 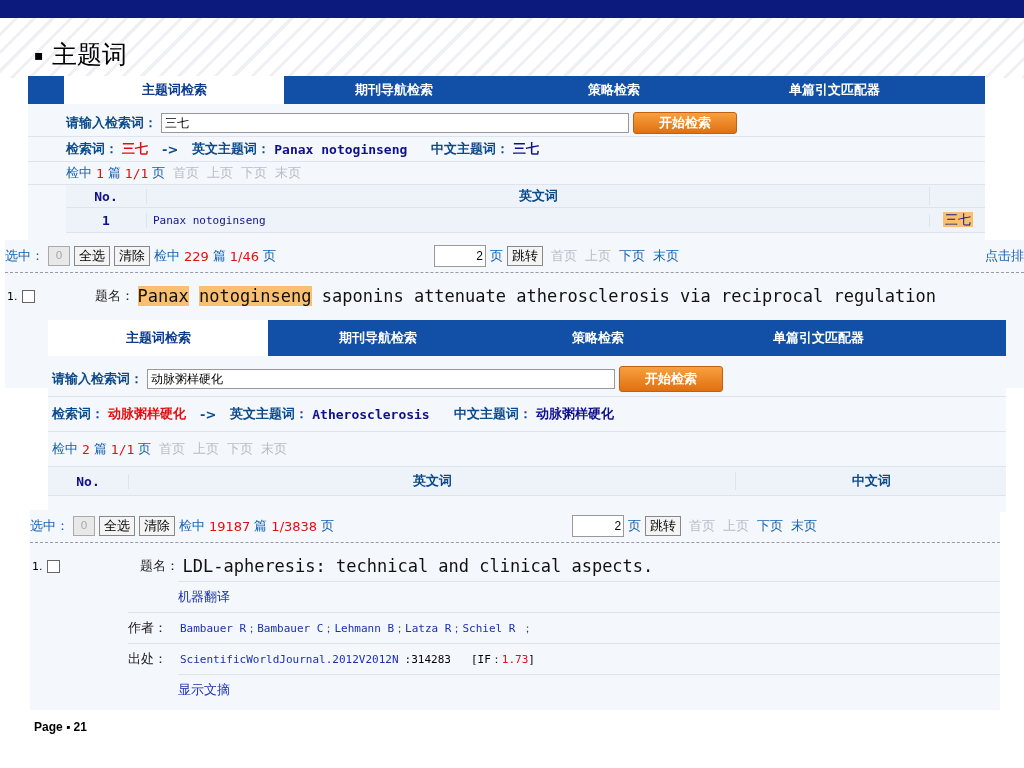 What do you see at coordinates (957, 219) in the screenshot?
I see `table-cell: 三七` at bounding box center [957, 219].